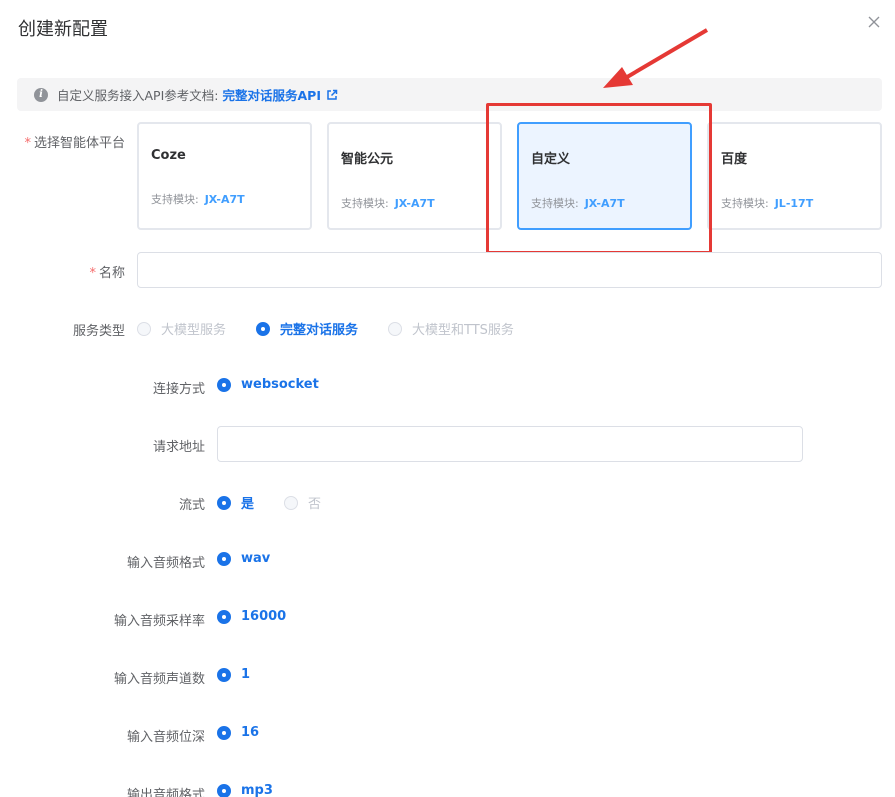 Image resolution: width=895 pixels, height=797 pixels. What do you see at coordinates (98, 331) in the screenshot?
I see `service-type-label: 服务类型` at bounding box center [98, 331].